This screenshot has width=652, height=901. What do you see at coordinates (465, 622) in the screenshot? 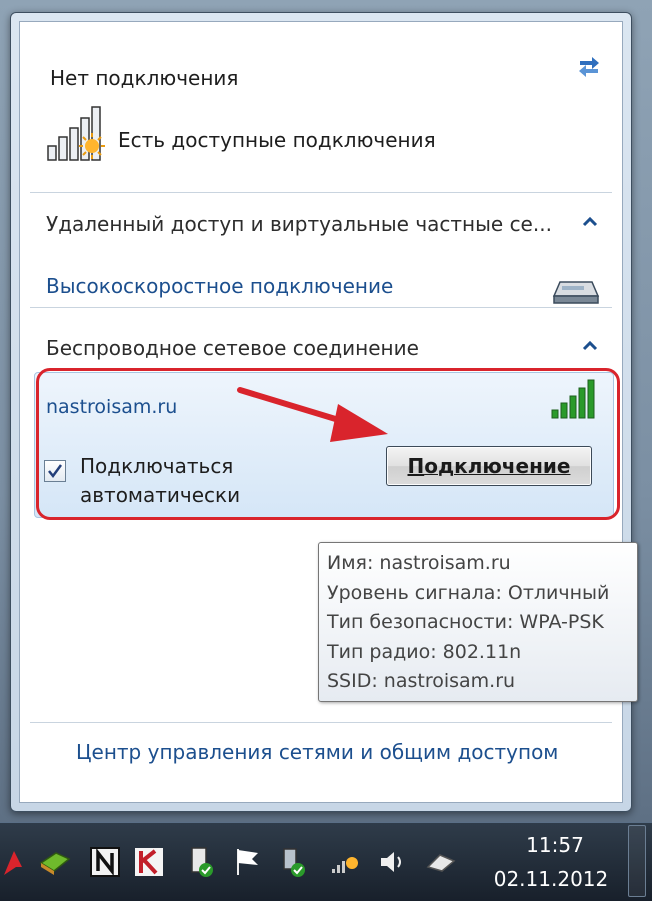
I see `tooltip-line-security: Тип безопасности: WPA-PSK` at bounding box center [465, 622].